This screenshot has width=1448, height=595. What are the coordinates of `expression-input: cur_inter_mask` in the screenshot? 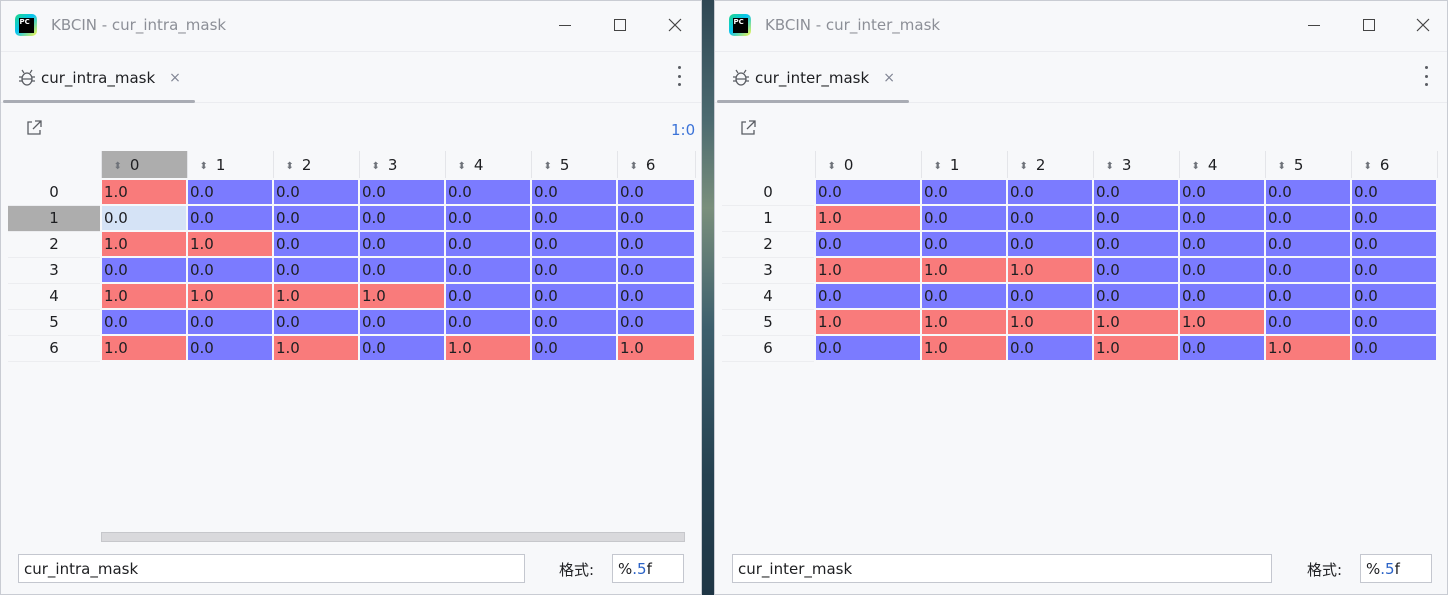 It's located at (1002, 568).